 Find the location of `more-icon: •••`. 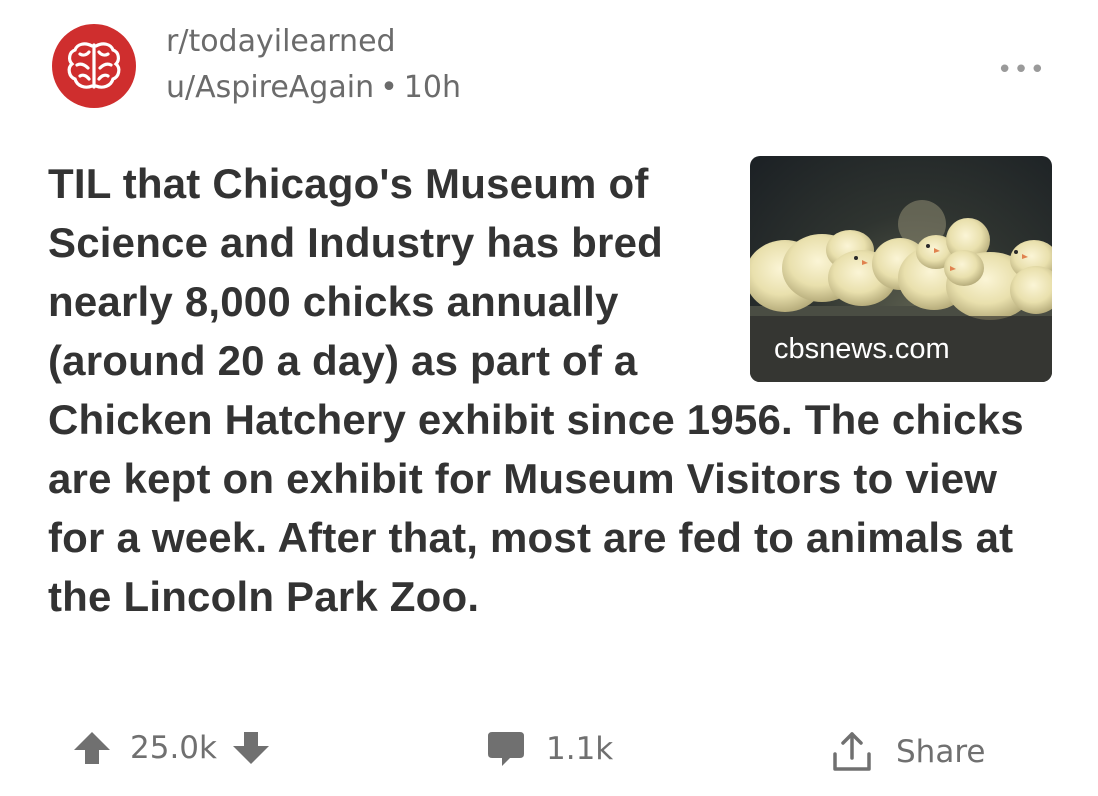

more-icon: ••• is located at coordinates (1021, 70).